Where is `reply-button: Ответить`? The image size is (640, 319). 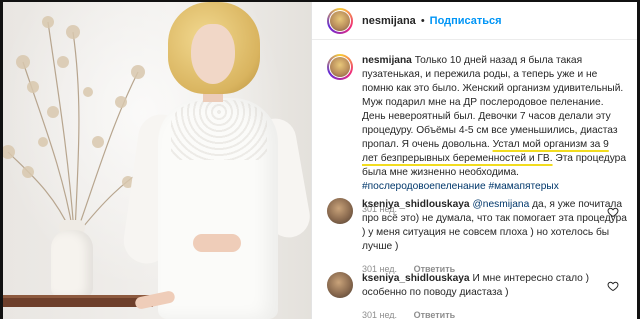 reply-button: Ответить is located at coordinates (435, 314).